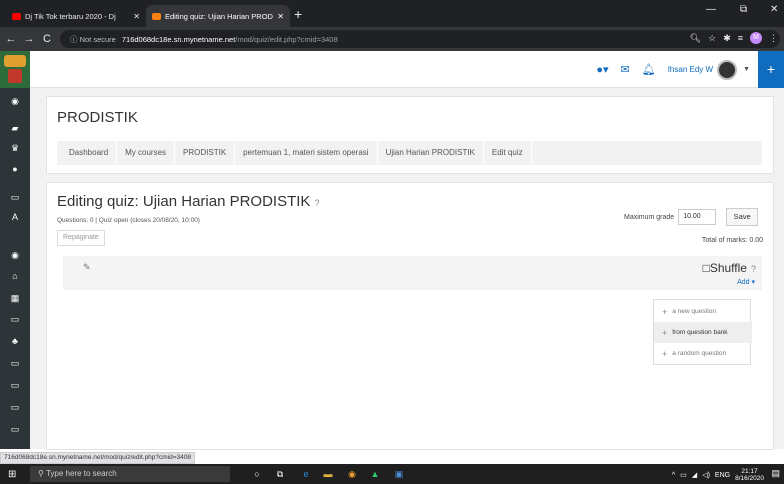  I want to click on navbar-right: ●▾ ✉ 🔔︎ Ihsan Edy W ▼ +, so click(690, 69).